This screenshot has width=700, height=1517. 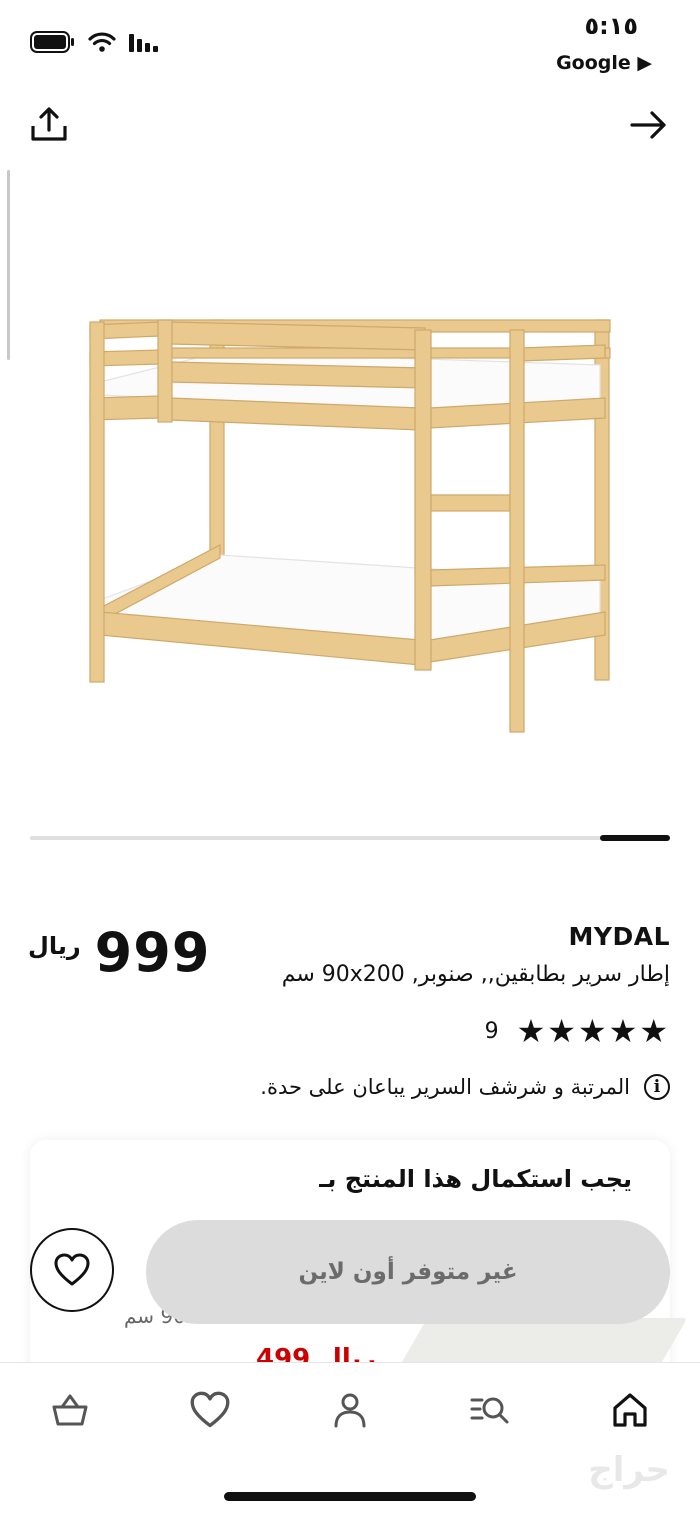 What do you see at coordinates (475, 1179) in the screenshot?
I see `complement-title: يجب استكمال هذا المنتج بـ` at bounding box center [475, 1179].